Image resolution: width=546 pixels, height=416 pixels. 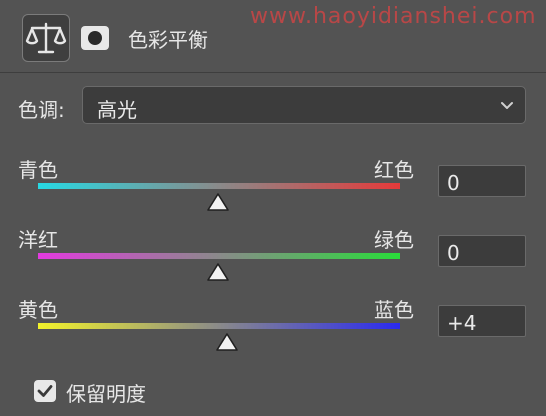 What do you see at coordinates (218, 272) in the screenshot?
I see `magenta-green-slider-thumb` at bounding box center [218, 272].